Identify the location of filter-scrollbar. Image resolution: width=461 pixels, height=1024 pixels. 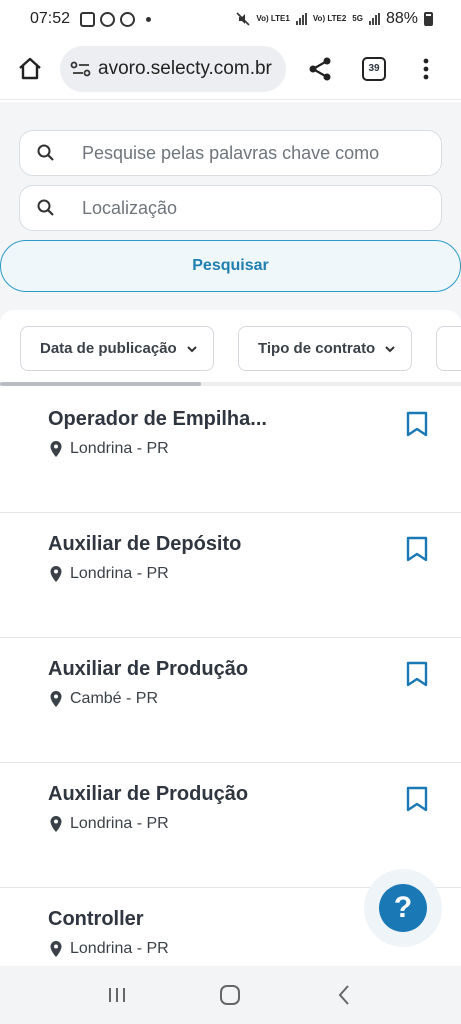
(100, 384).